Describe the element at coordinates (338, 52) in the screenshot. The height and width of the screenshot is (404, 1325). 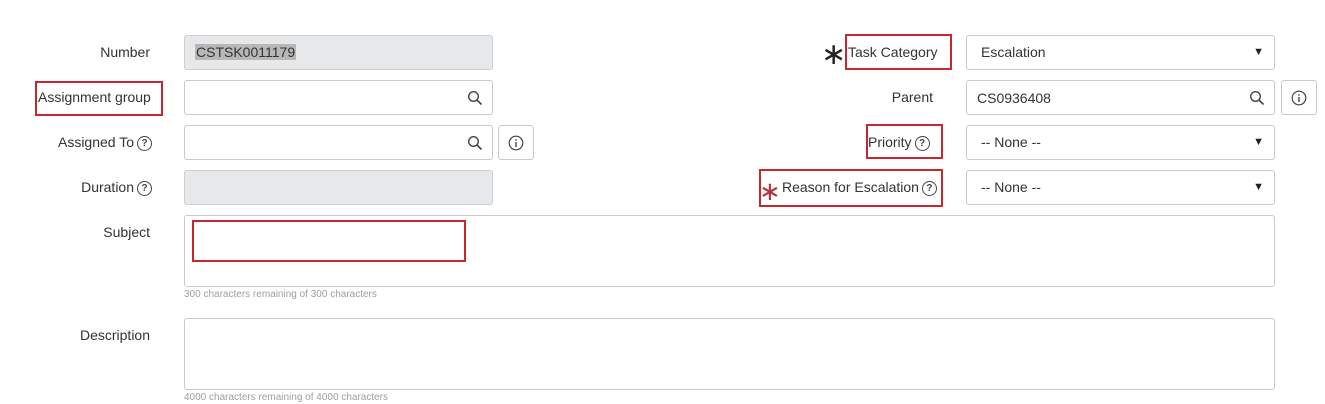
I see `number-field: CSTSK0011179` at that location.